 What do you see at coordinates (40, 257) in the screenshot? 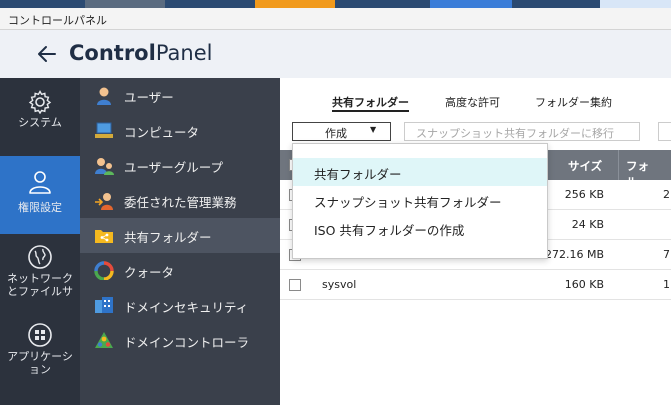
I see `globe-icon` at bounding box center [40, 257].